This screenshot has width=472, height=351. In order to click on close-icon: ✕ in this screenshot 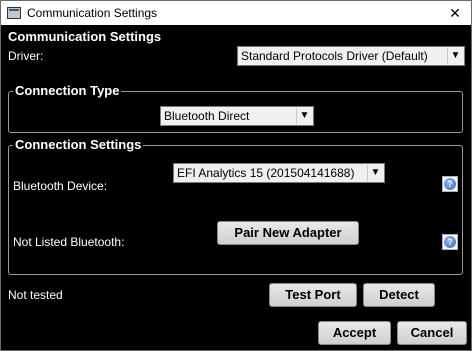, I will do `click(455, 13)`.